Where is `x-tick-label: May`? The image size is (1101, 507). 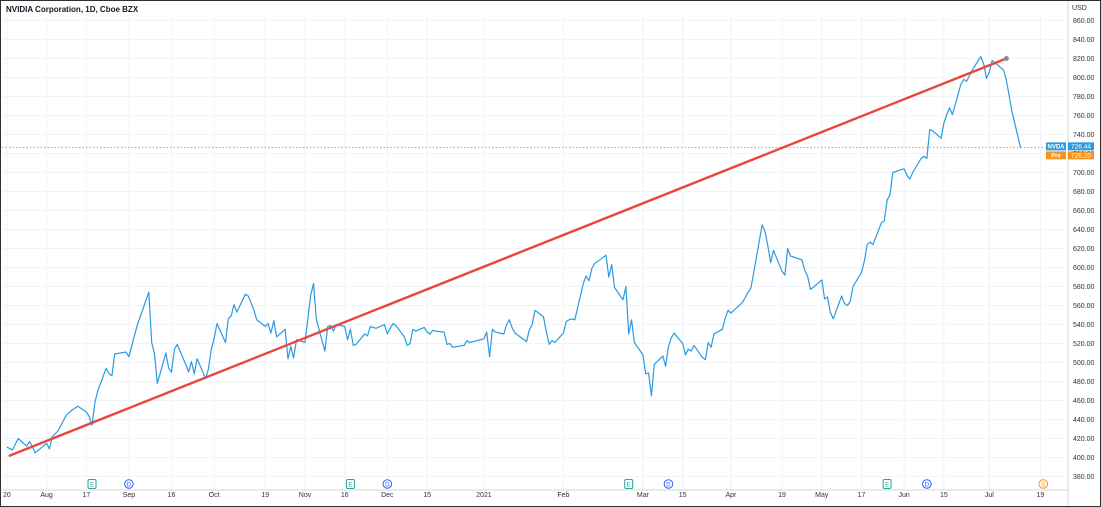 x-tick-label: May is located at coordinates (822, 495).